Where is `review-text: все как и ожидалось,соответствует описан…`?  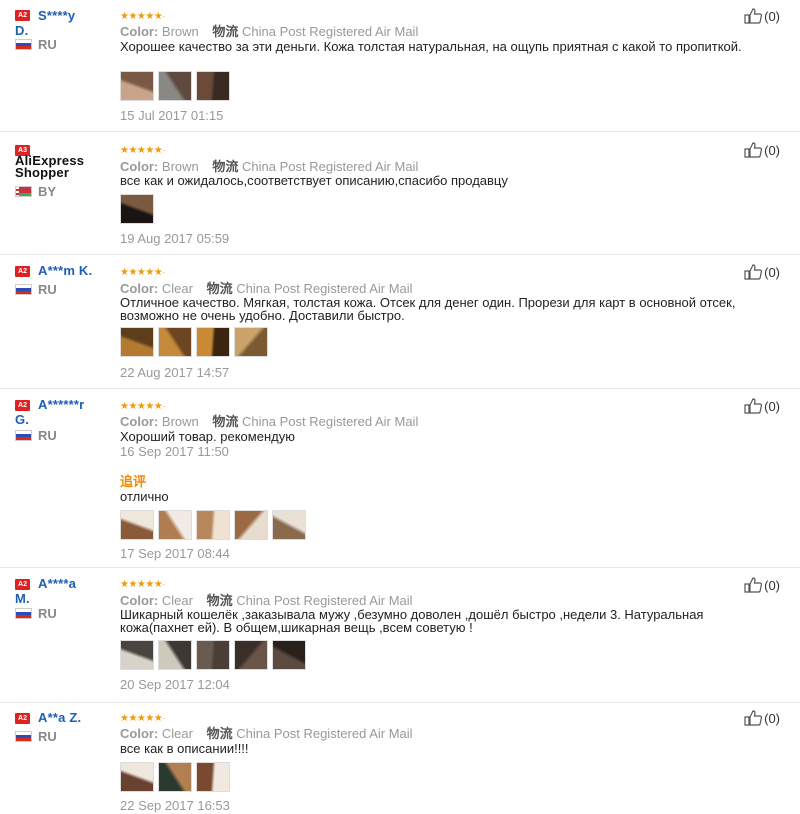
review-text: все как и ожидалось,соответствует описан… is located at coordinates (450, 180).